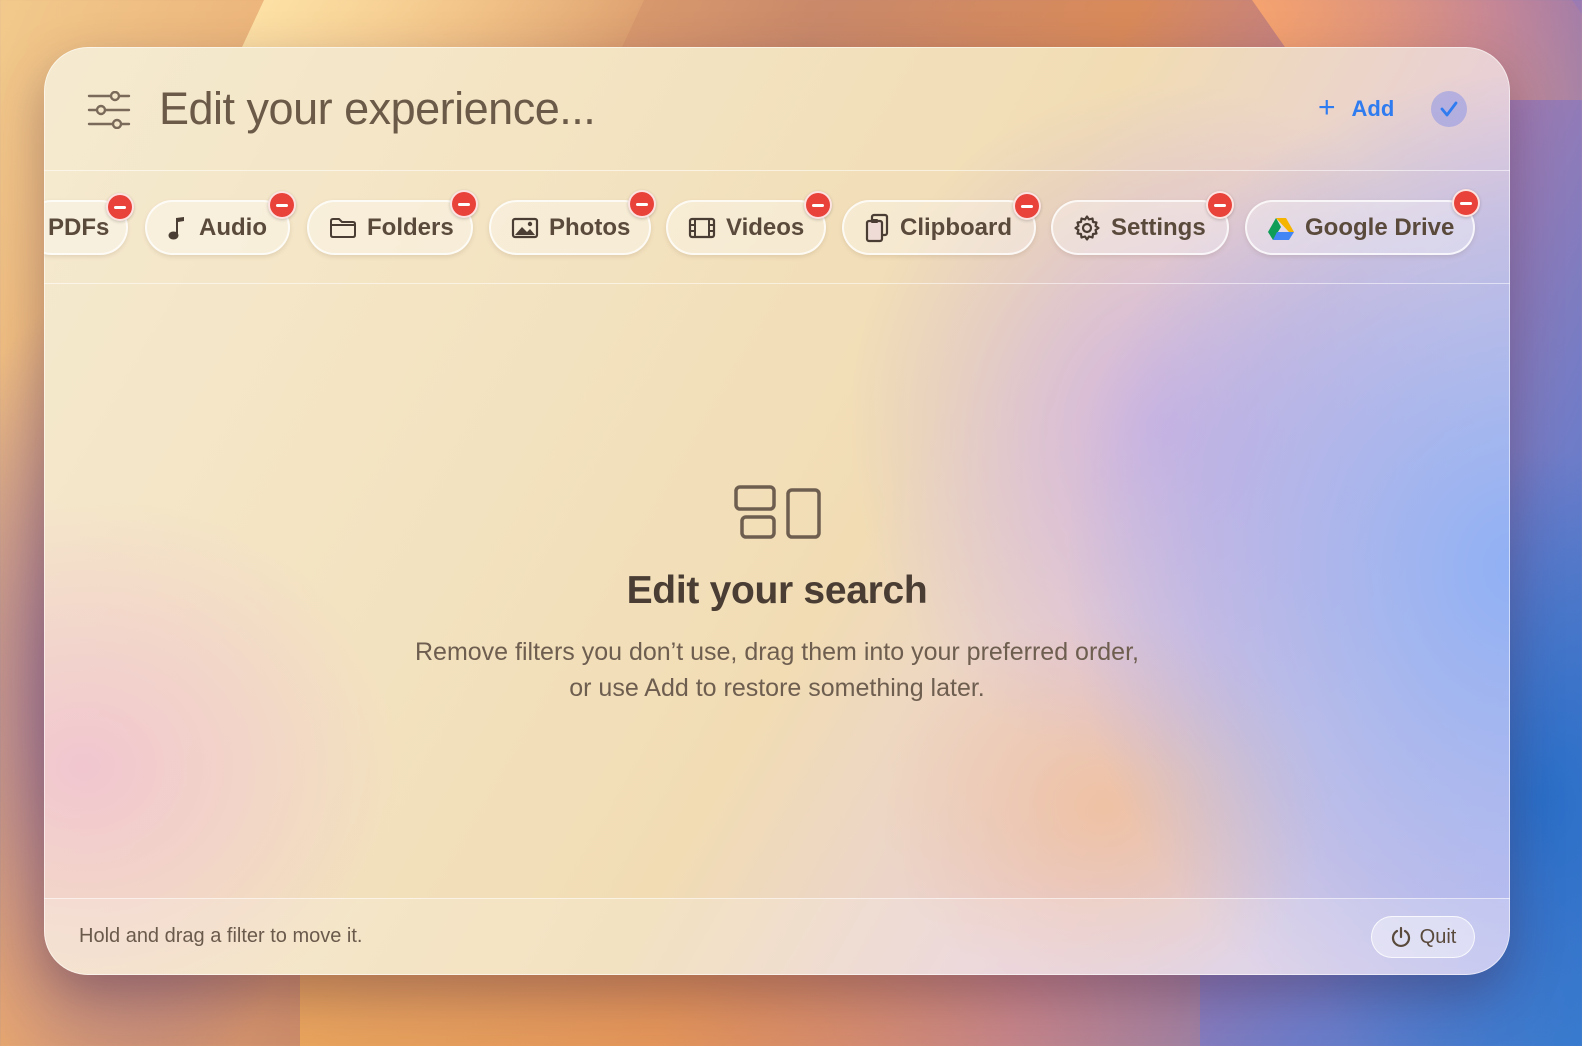 This screenshot has width=1582, height=1046. Describe the element at coordinates (525, 227) in the screenshot. I see `photo-icon` at that location.